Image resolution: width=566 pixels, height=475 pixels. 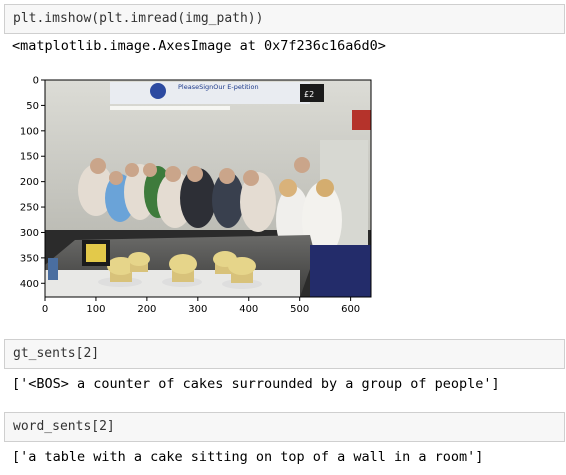 I want to click on x-tick-label: 300, so click(x=197, y=309).